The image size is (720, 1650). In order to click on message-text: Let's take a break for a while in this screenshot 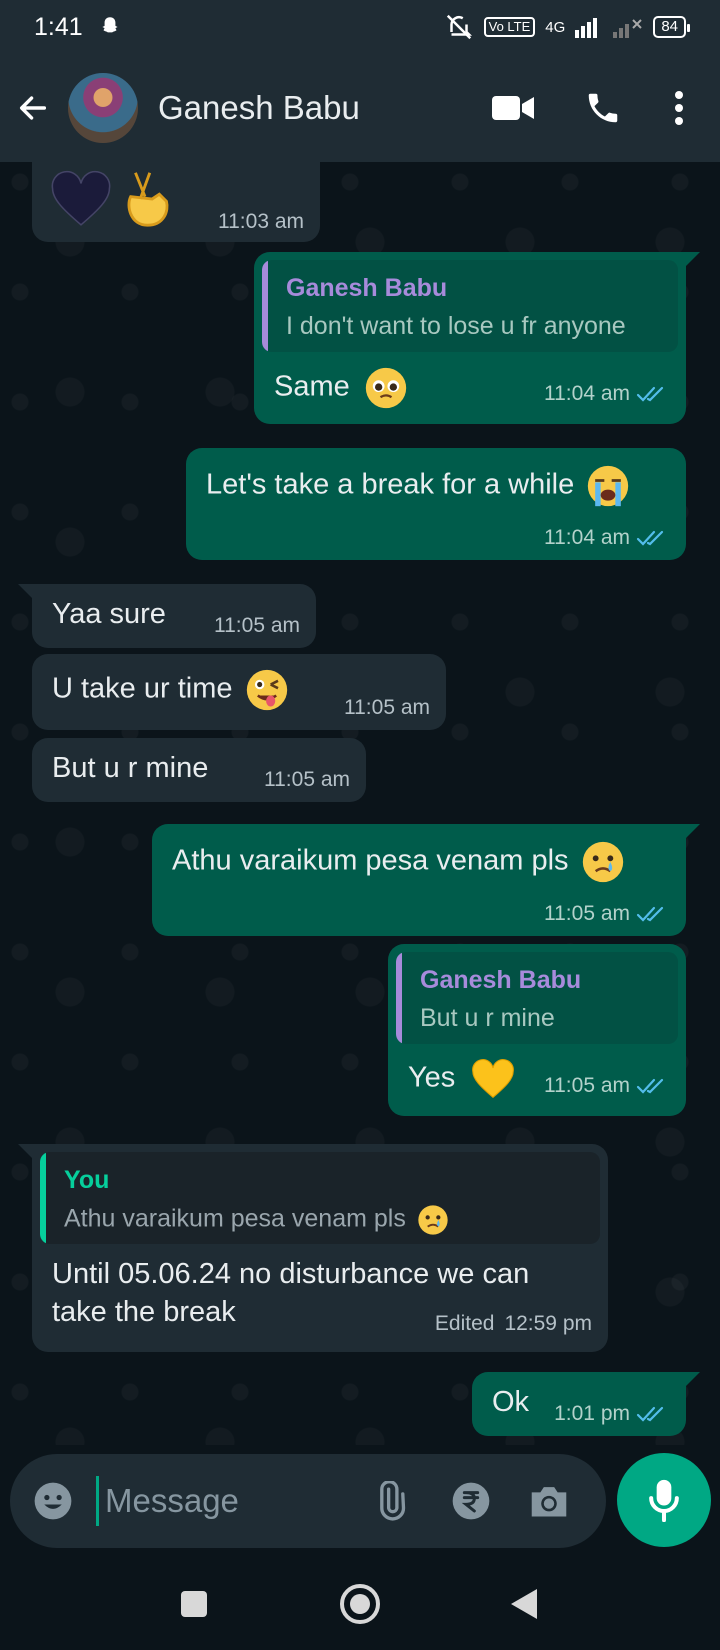, I will do `click(418, 486)`.